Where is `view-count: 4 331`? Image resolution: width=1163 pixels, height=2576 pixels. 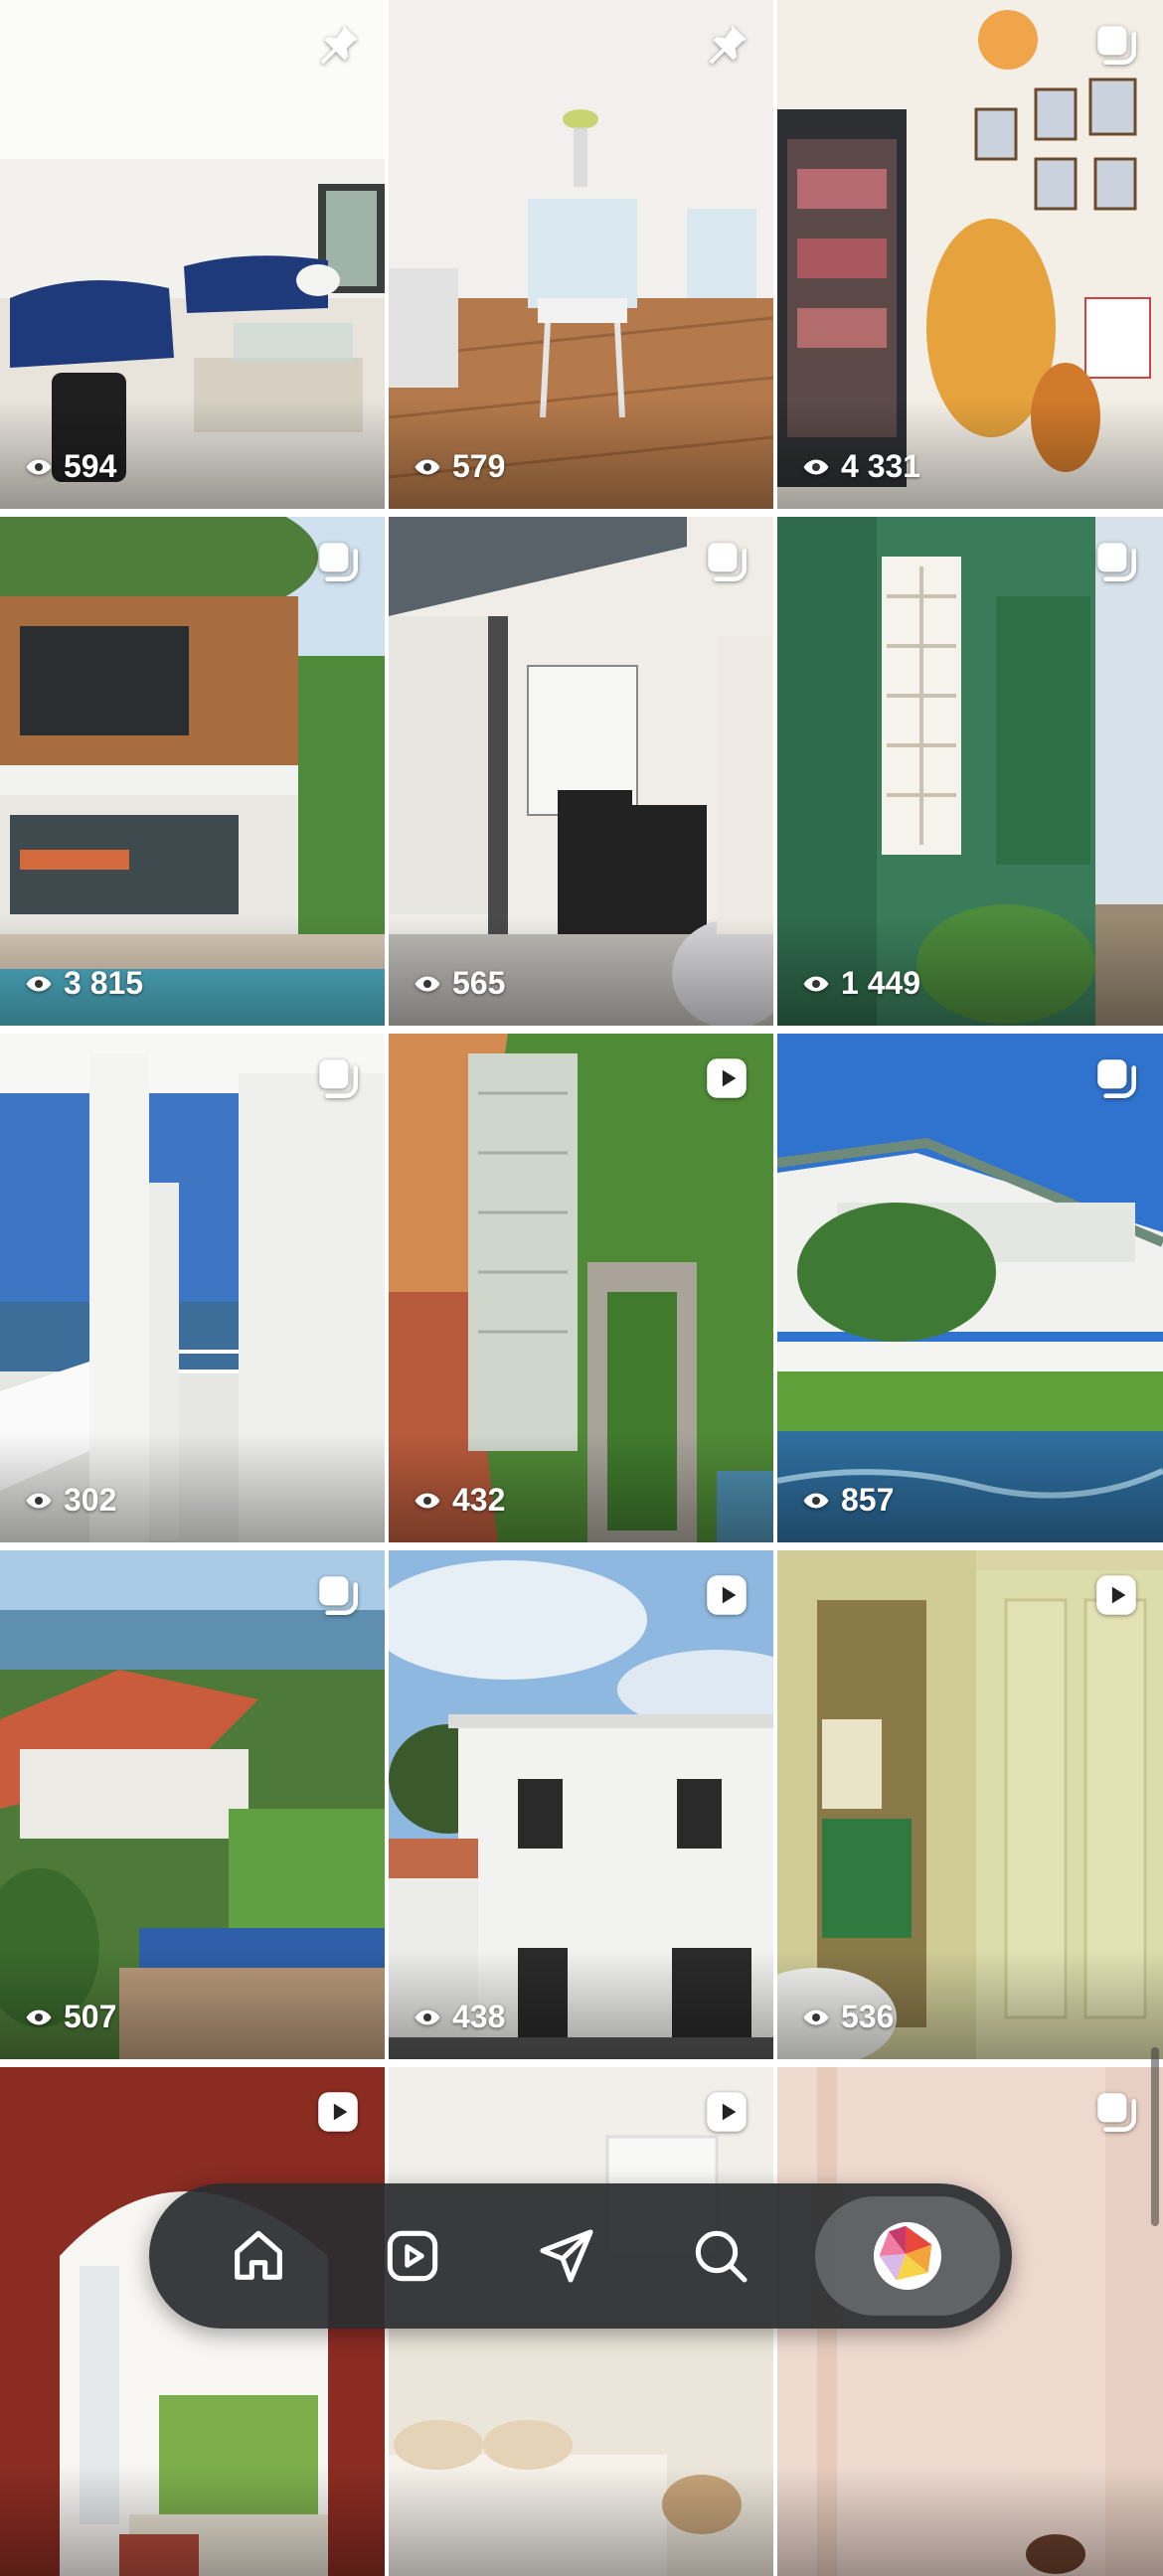
view-count: 4 331 is located at coordinates (860, 466).